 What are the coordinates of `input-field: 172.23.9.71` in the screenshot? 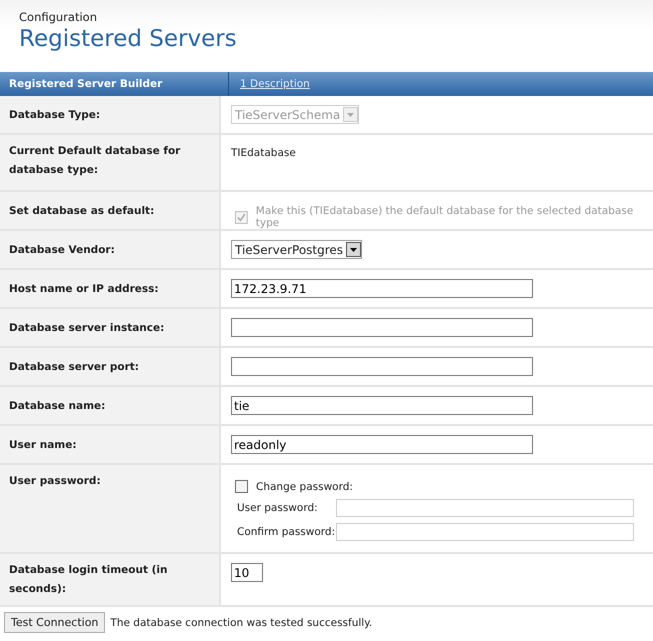 It's located at (382, 288).